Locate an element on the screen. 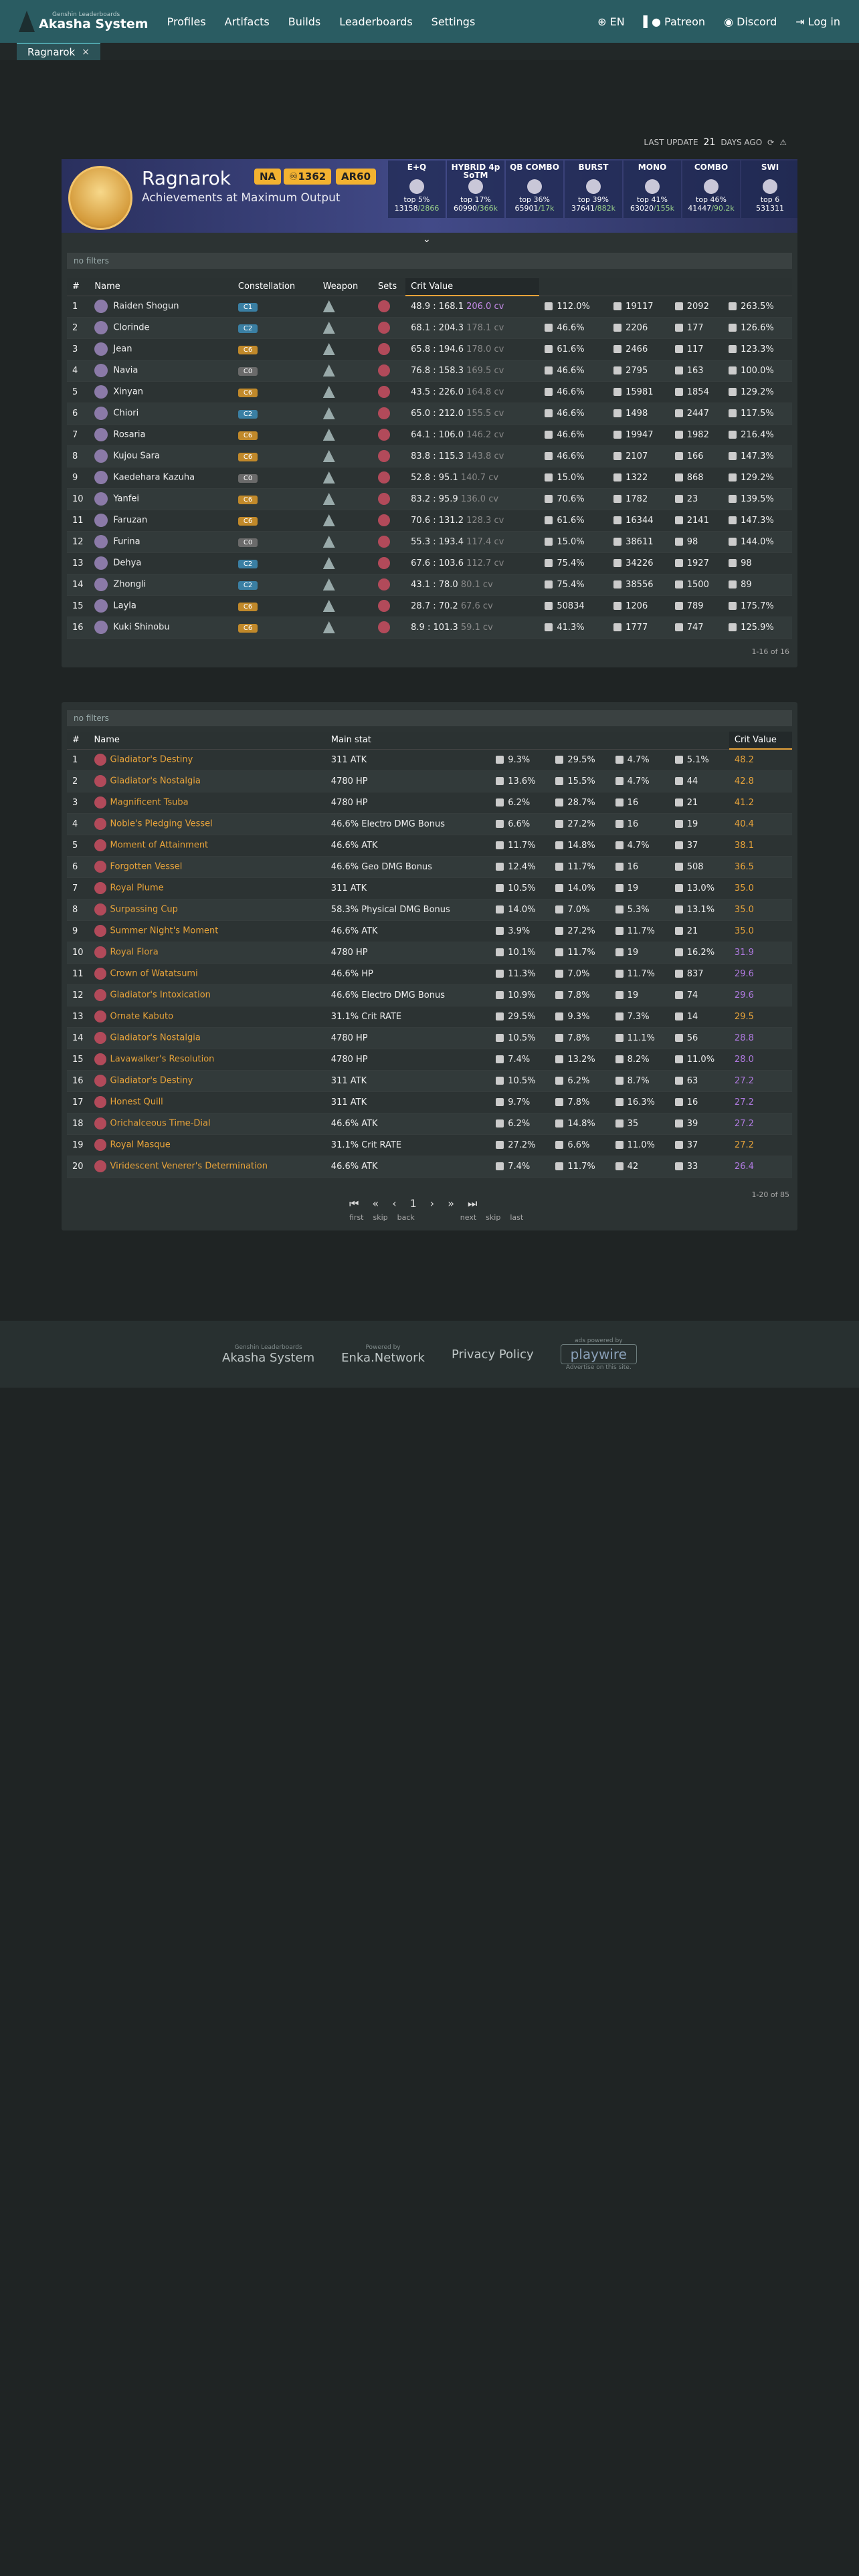  character-name: Furina is located at coordinates (161, 542).